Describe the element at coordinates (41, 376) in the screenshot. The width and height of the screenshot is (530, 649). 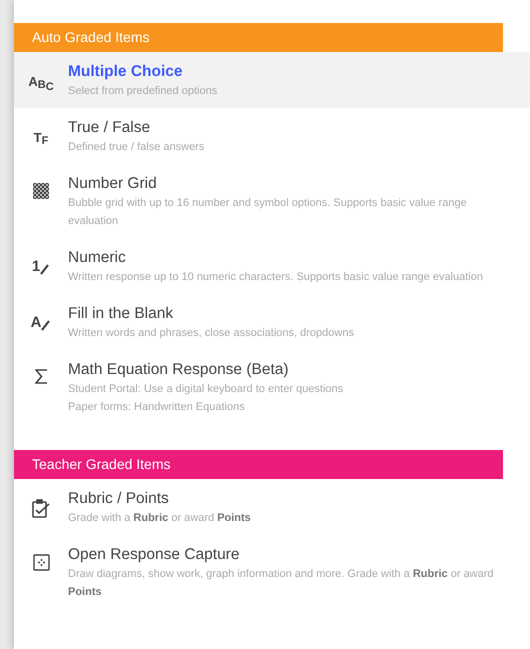
I see `sigma-icon` at that location.